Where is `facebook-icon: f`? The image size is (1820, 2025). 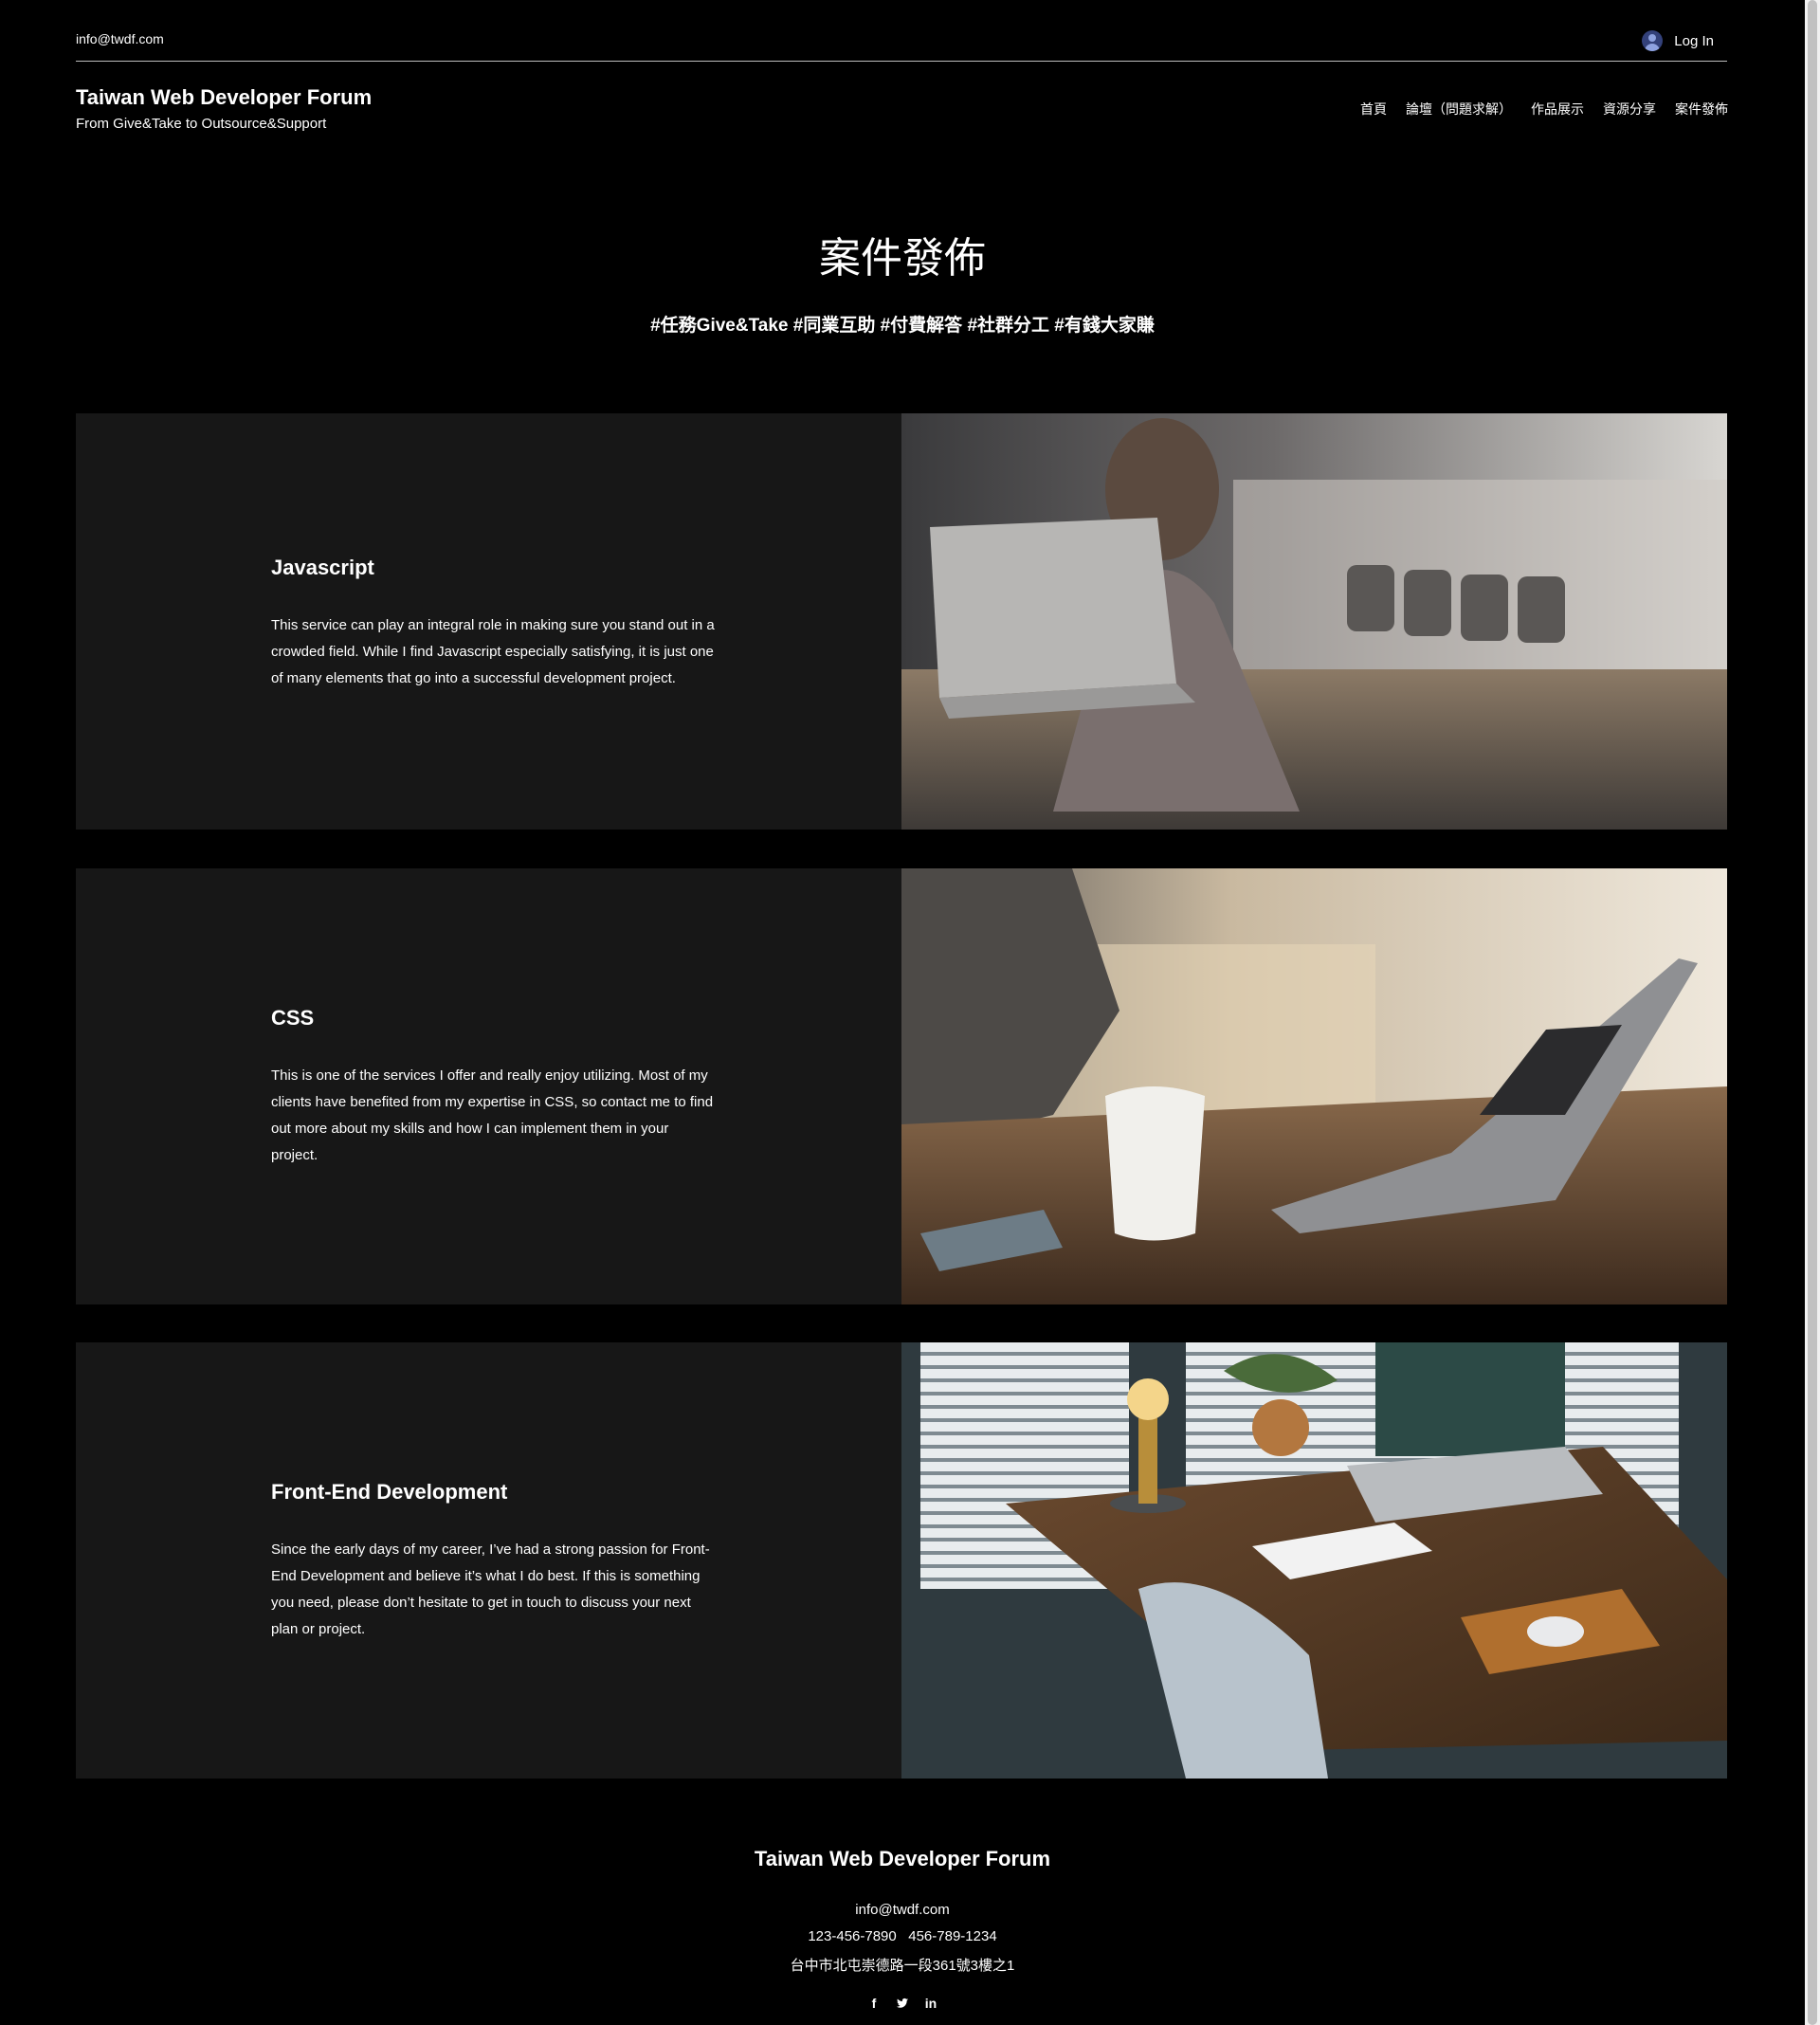 facebook-icon: f is located at coordinates (874, 2003).